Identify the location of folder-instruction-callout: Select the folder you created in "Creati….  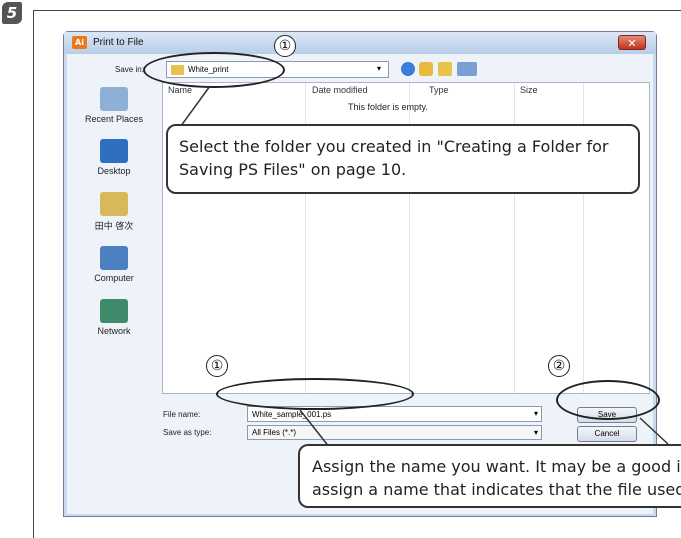
(403, 159).